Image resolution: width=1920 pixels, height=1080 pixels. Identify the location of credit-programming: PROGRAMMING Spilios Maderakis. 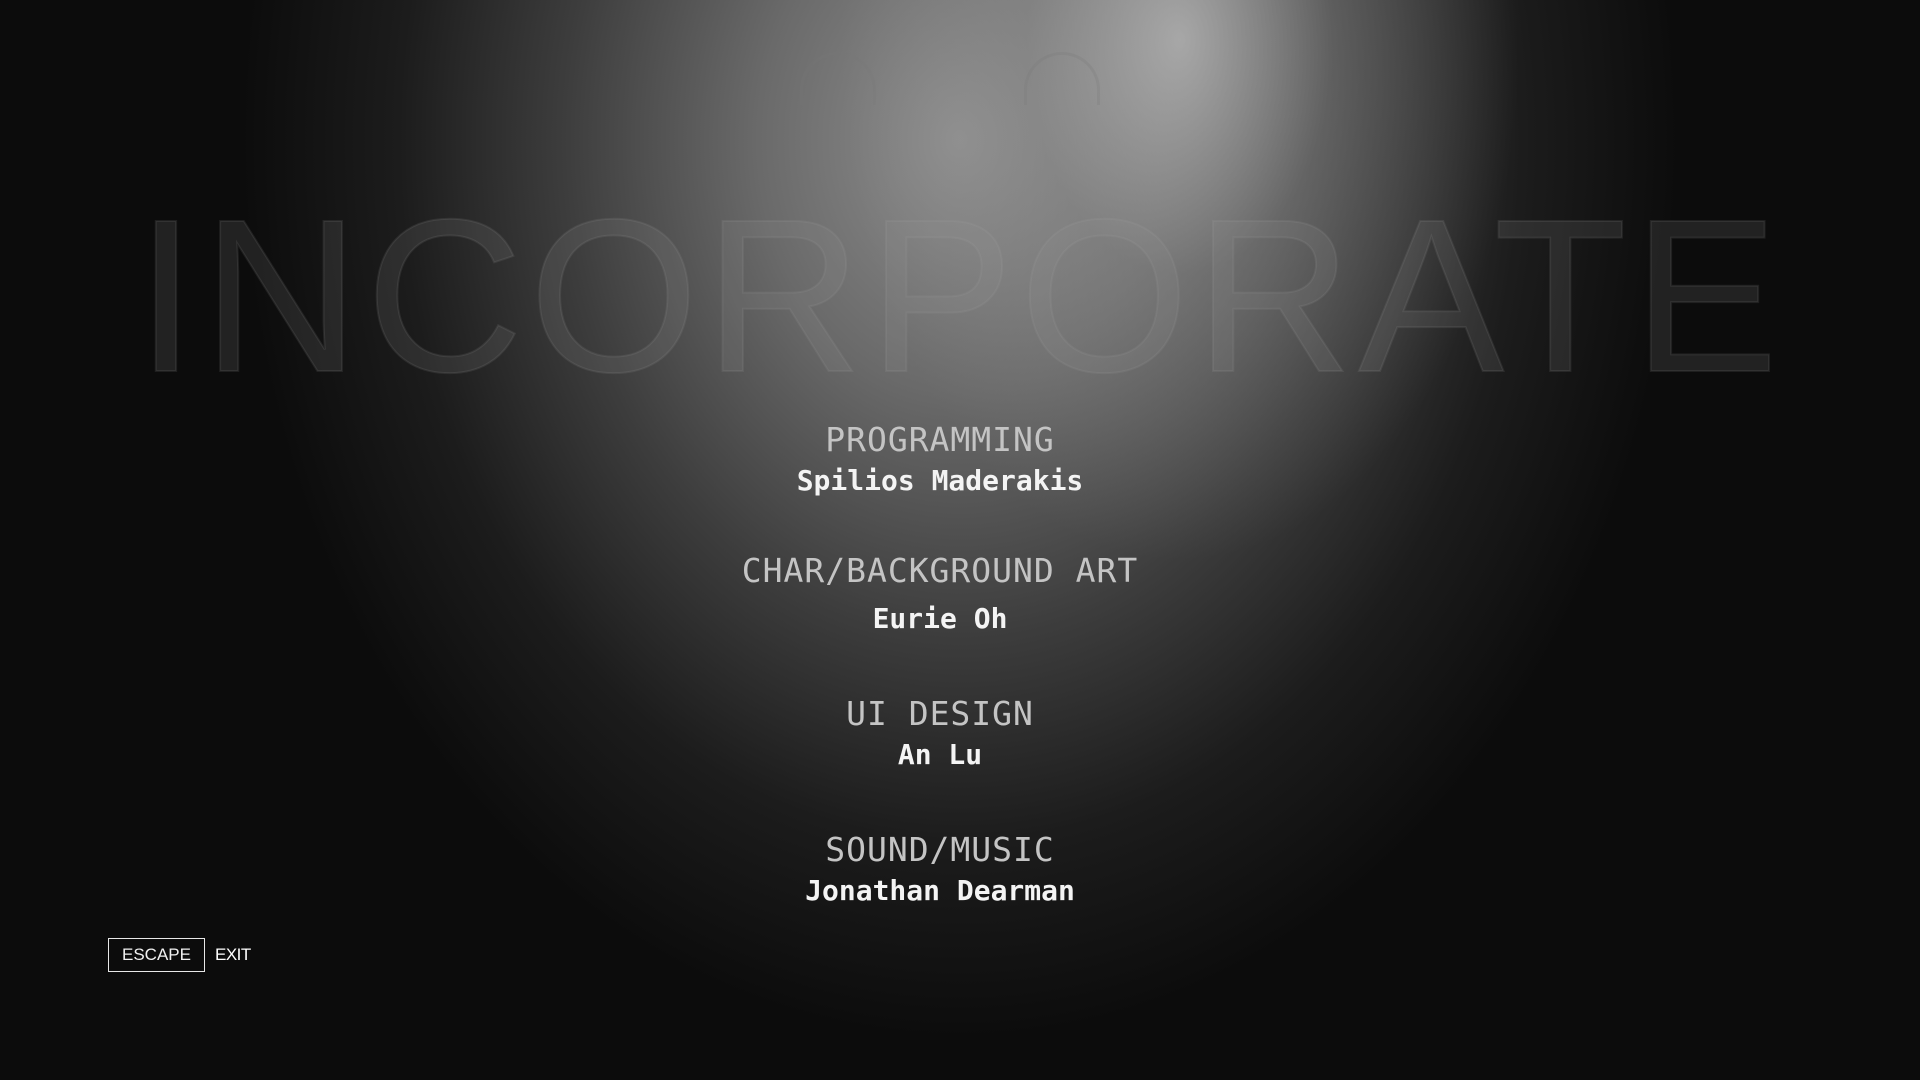
(940, 459).